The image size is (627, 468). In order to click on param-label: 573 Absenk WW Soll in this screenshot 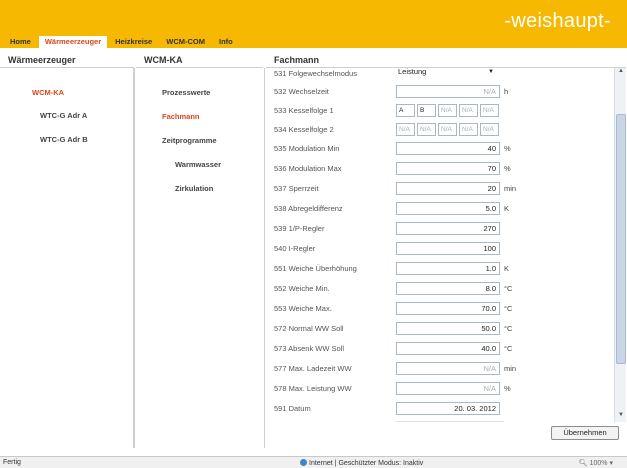, I will do `click(309, 348)`.